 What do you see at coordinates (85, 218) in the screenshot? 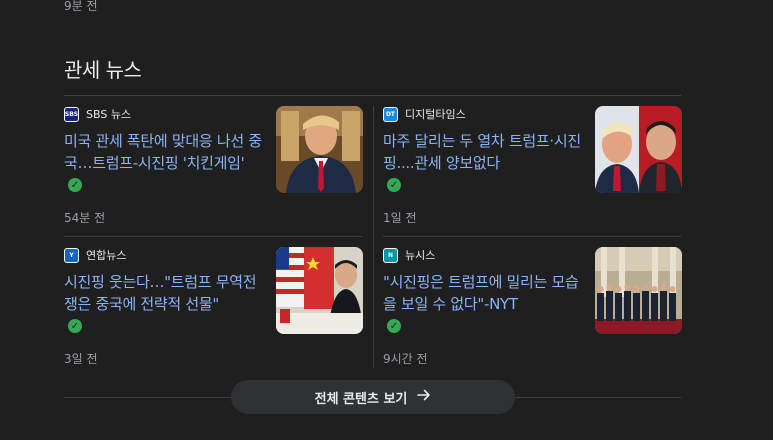
I see `news-time: 54분 전` at bounding box center [85, 218].